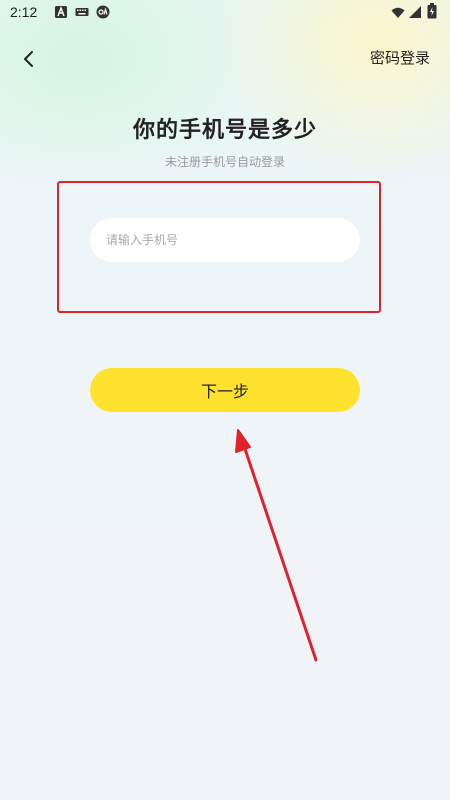 The height and width of the screenshot is (800, 450). Describe the element at coordinates (400, 57) in the screenshot. I see `password-login-link: 密码登录` at that location.